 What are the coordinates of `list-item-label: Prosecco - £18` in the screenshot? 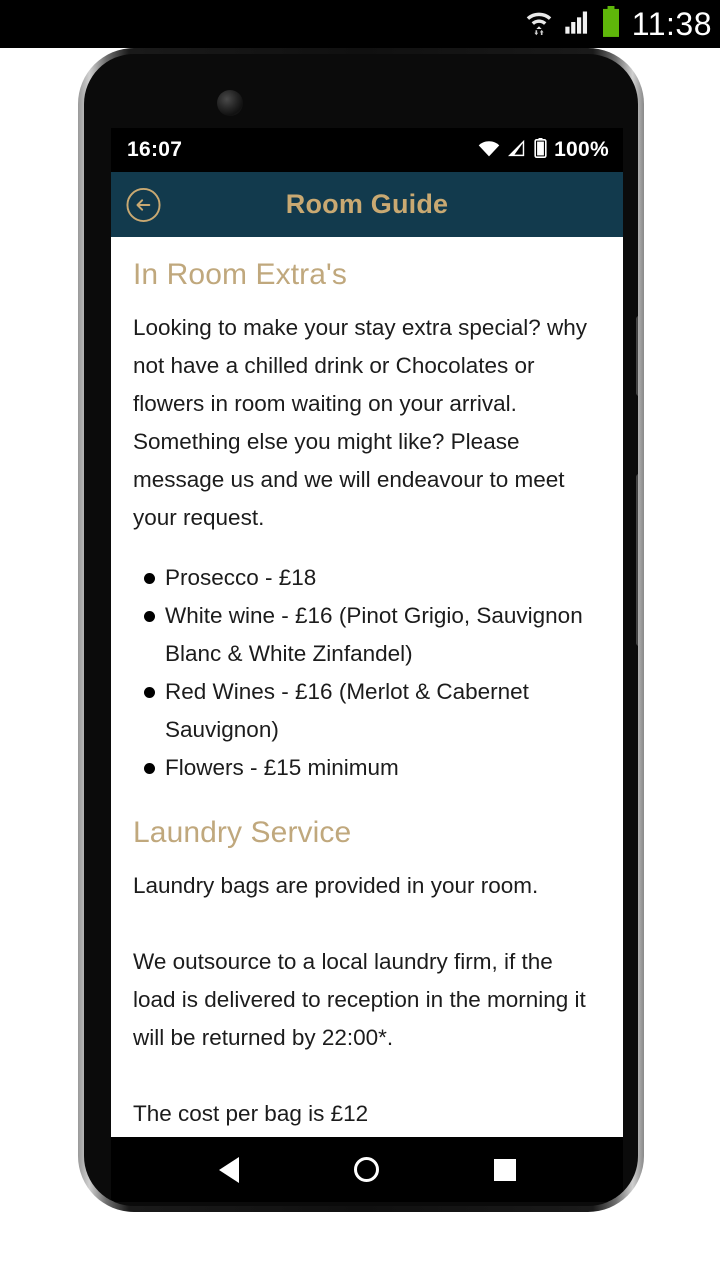 It's located at (241, 577).